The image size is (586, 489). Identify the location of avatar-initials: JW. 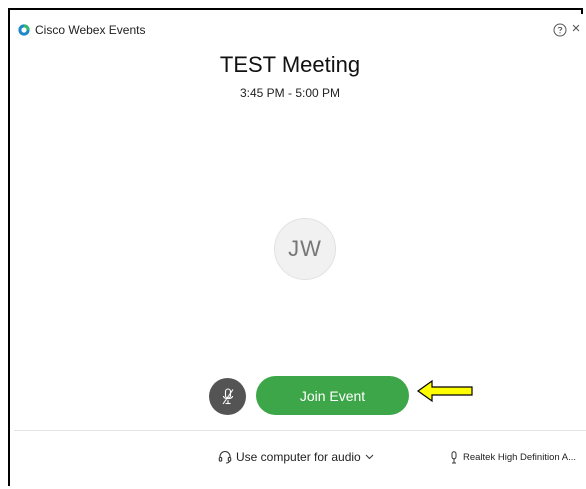
(305, 248).